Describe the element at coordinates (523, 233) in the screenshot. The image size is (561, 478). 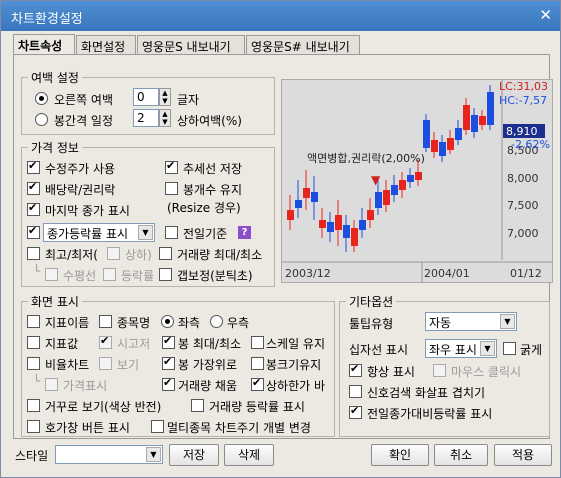
I see `y-tick-label: 7,000` at that location.